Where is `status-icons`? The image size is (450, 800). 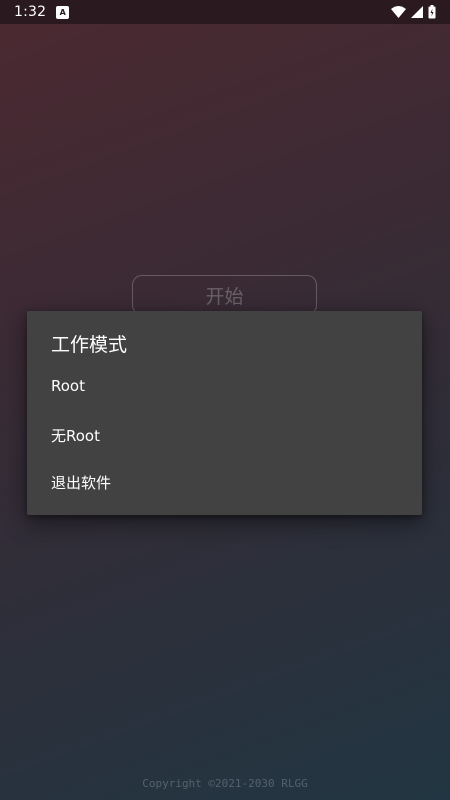
status-icons is located at coordinates (413, 12).